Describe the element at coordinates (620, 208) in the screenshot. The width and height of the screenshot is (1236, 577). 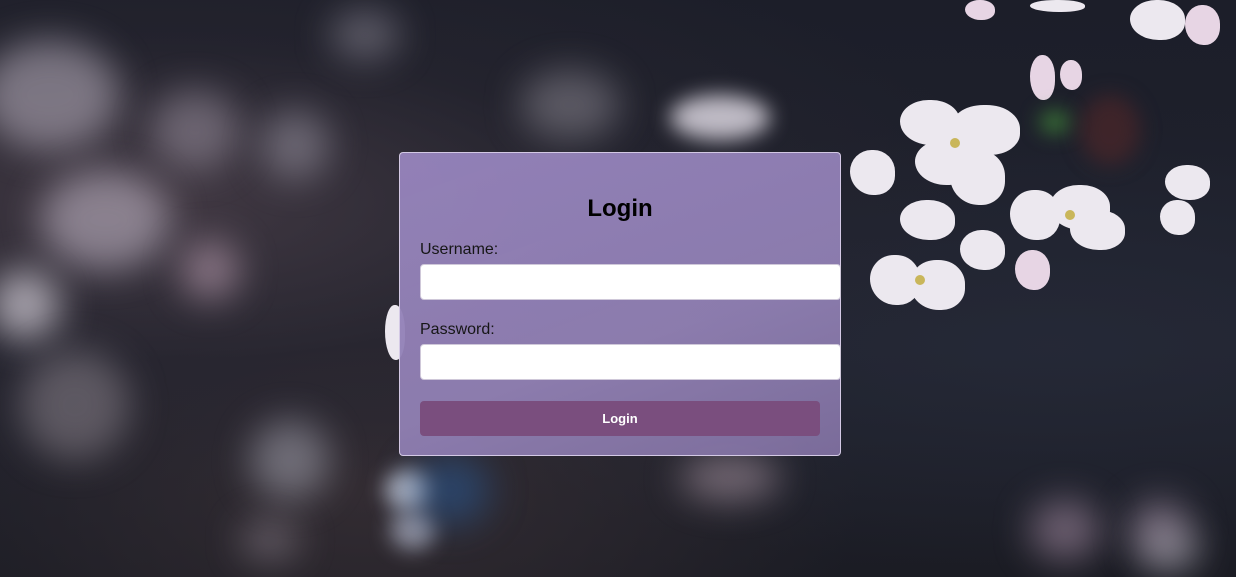
I see `login-title: Login` at that location.